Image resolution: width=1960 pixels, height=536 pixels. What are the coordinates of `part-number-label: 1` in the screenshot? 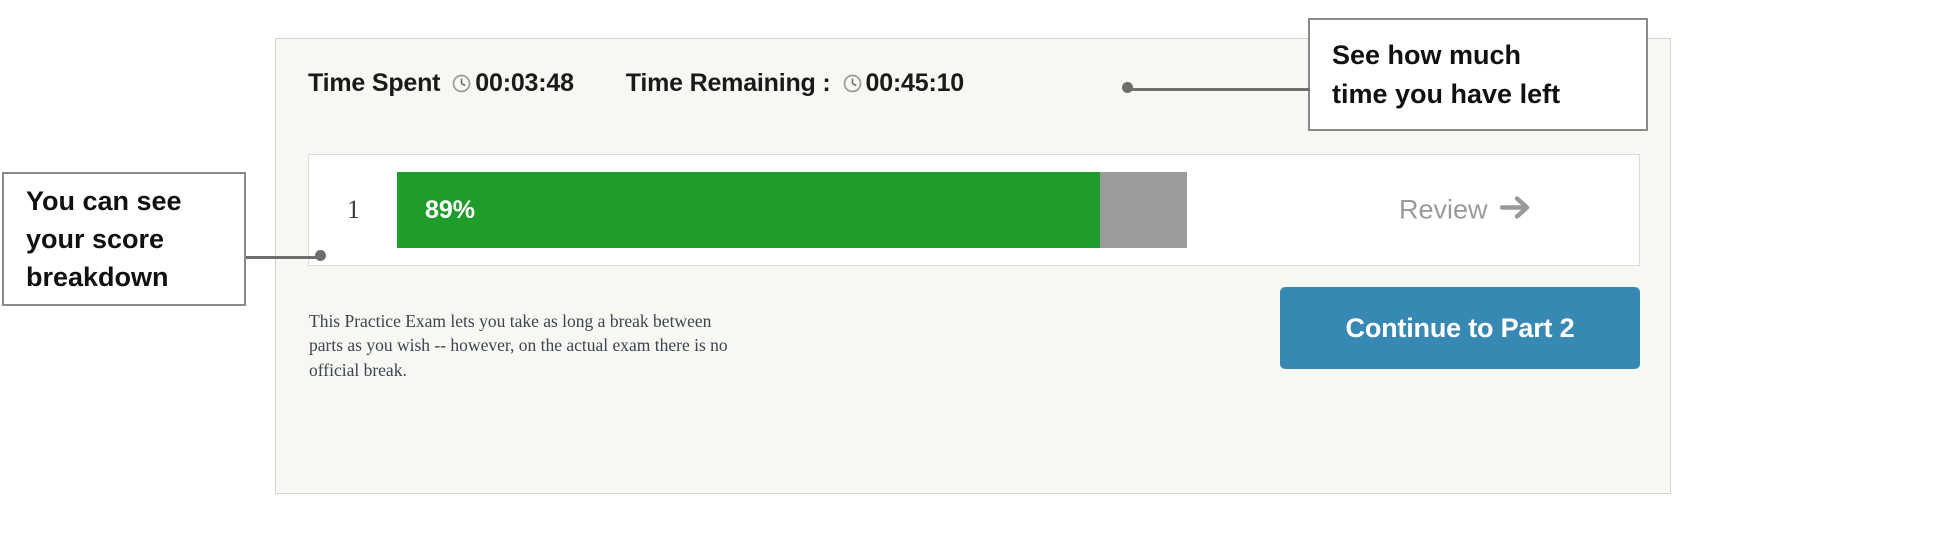 It's located at (353, 209).